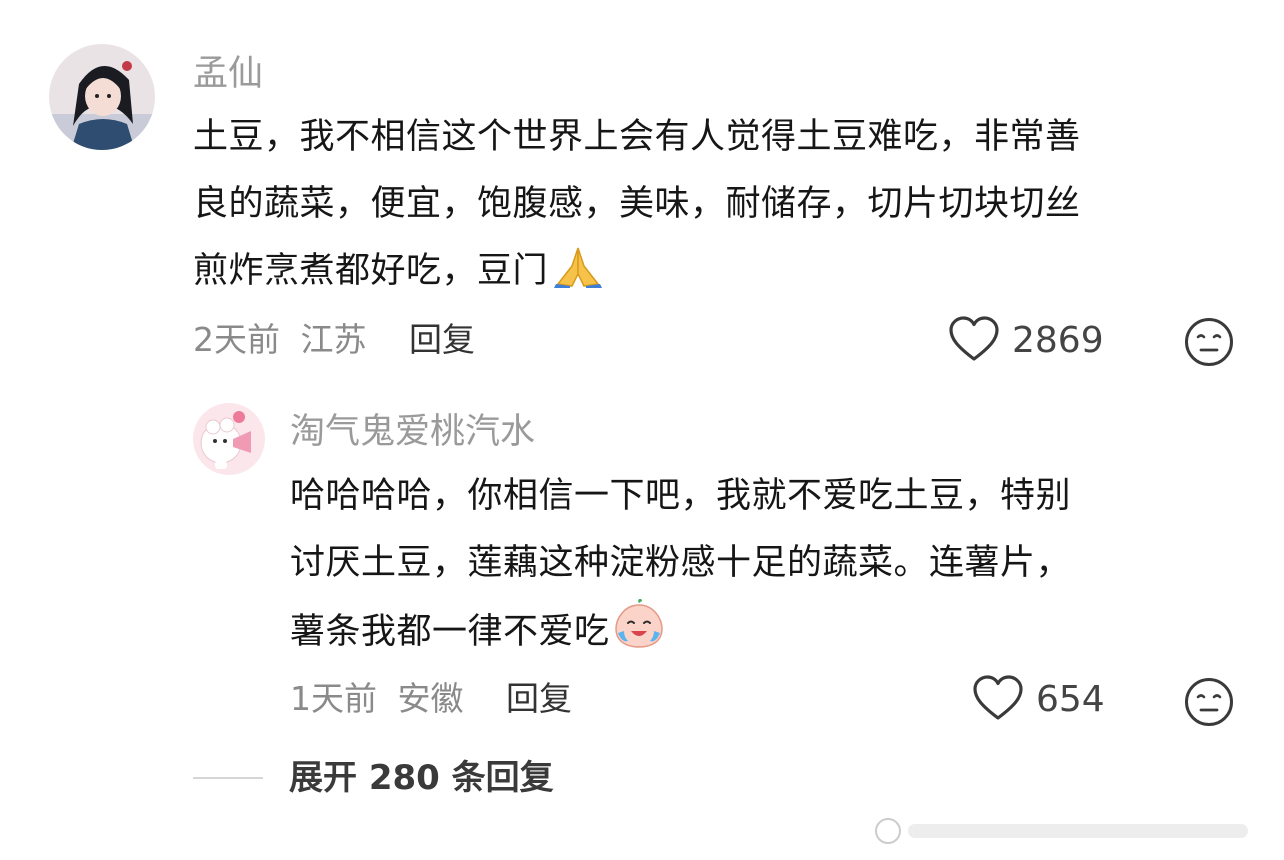 This screenshot has width=1284, height=860. What do you see at coordinates (371, 271) in the screenshot?
I see `comment-content-text: 煎炸烹煮都好吃，豆门` at bounding box center [371, 271].